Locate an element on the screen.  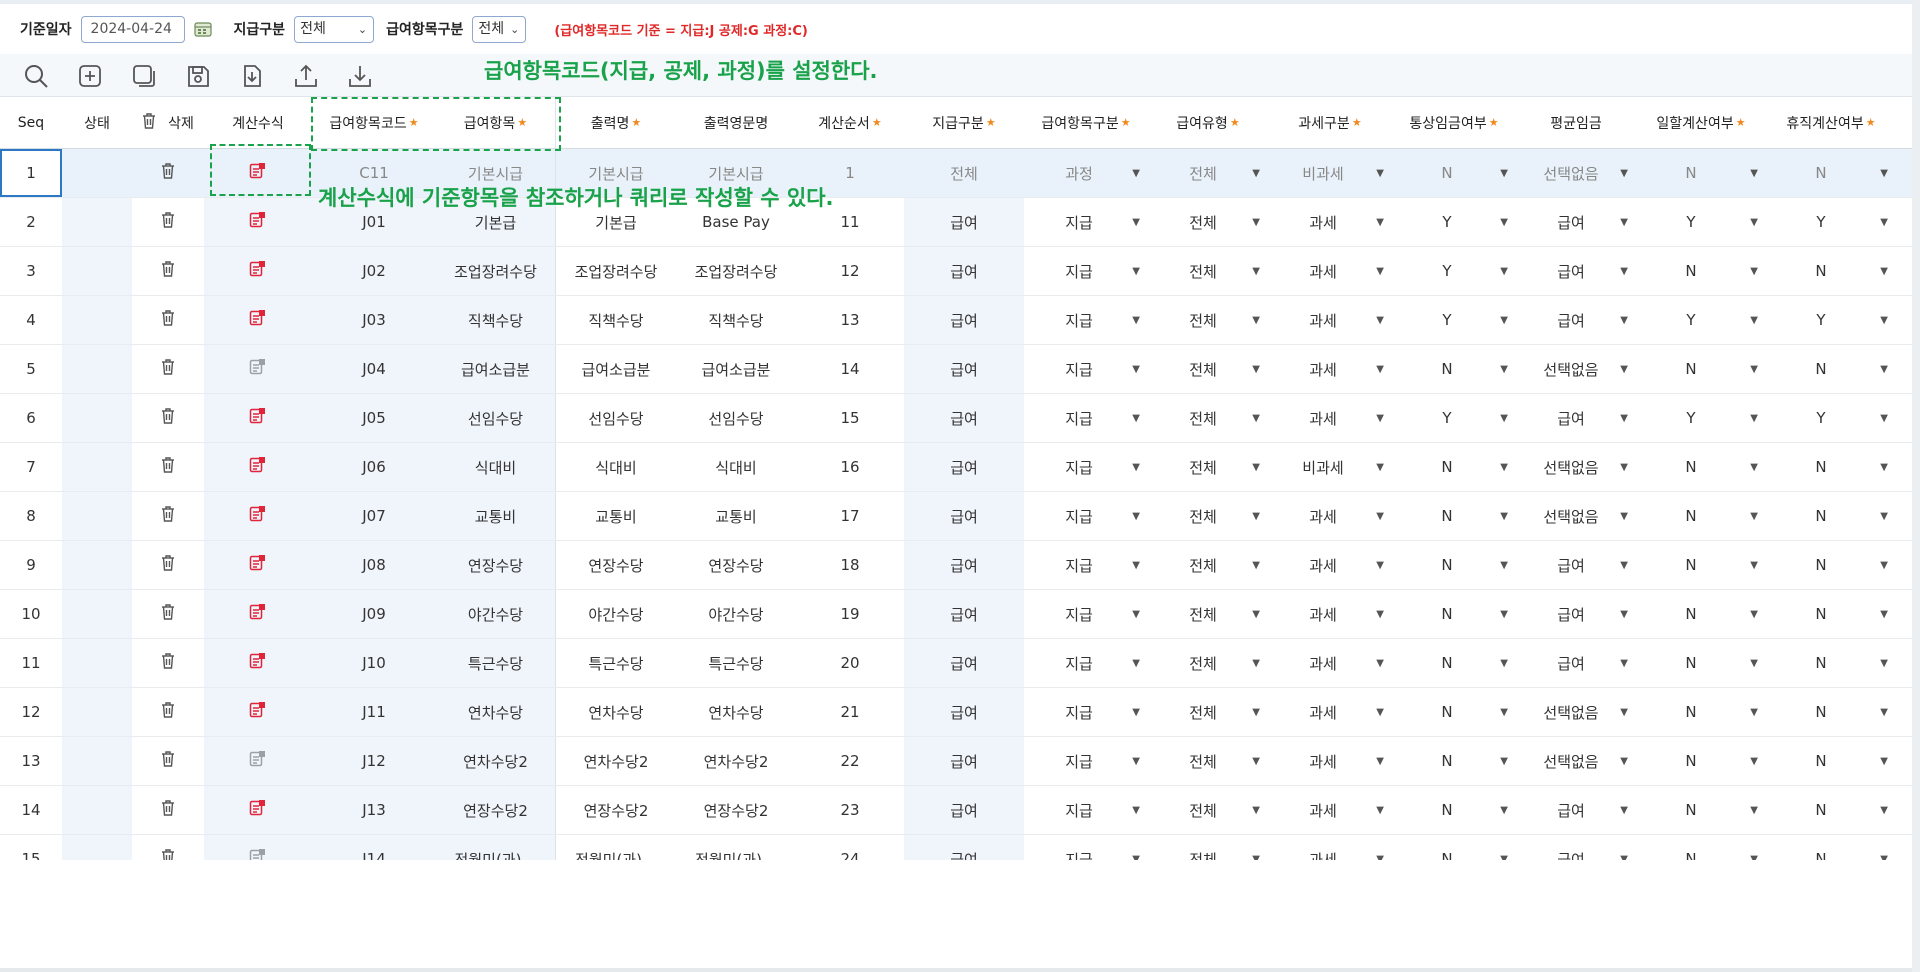
cell-item: 연차수당 is located at coordinates (496, 712).